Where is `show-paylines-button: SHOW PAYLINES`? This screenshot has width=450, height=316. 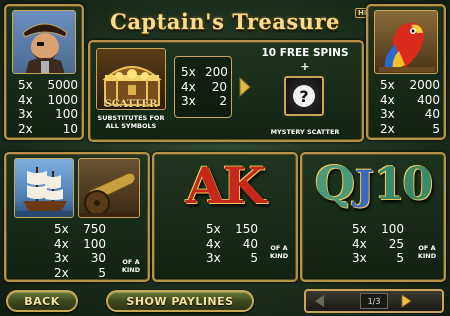
show-paylines-button: SHOW PAYLINES is located at coordinates (180, 301).